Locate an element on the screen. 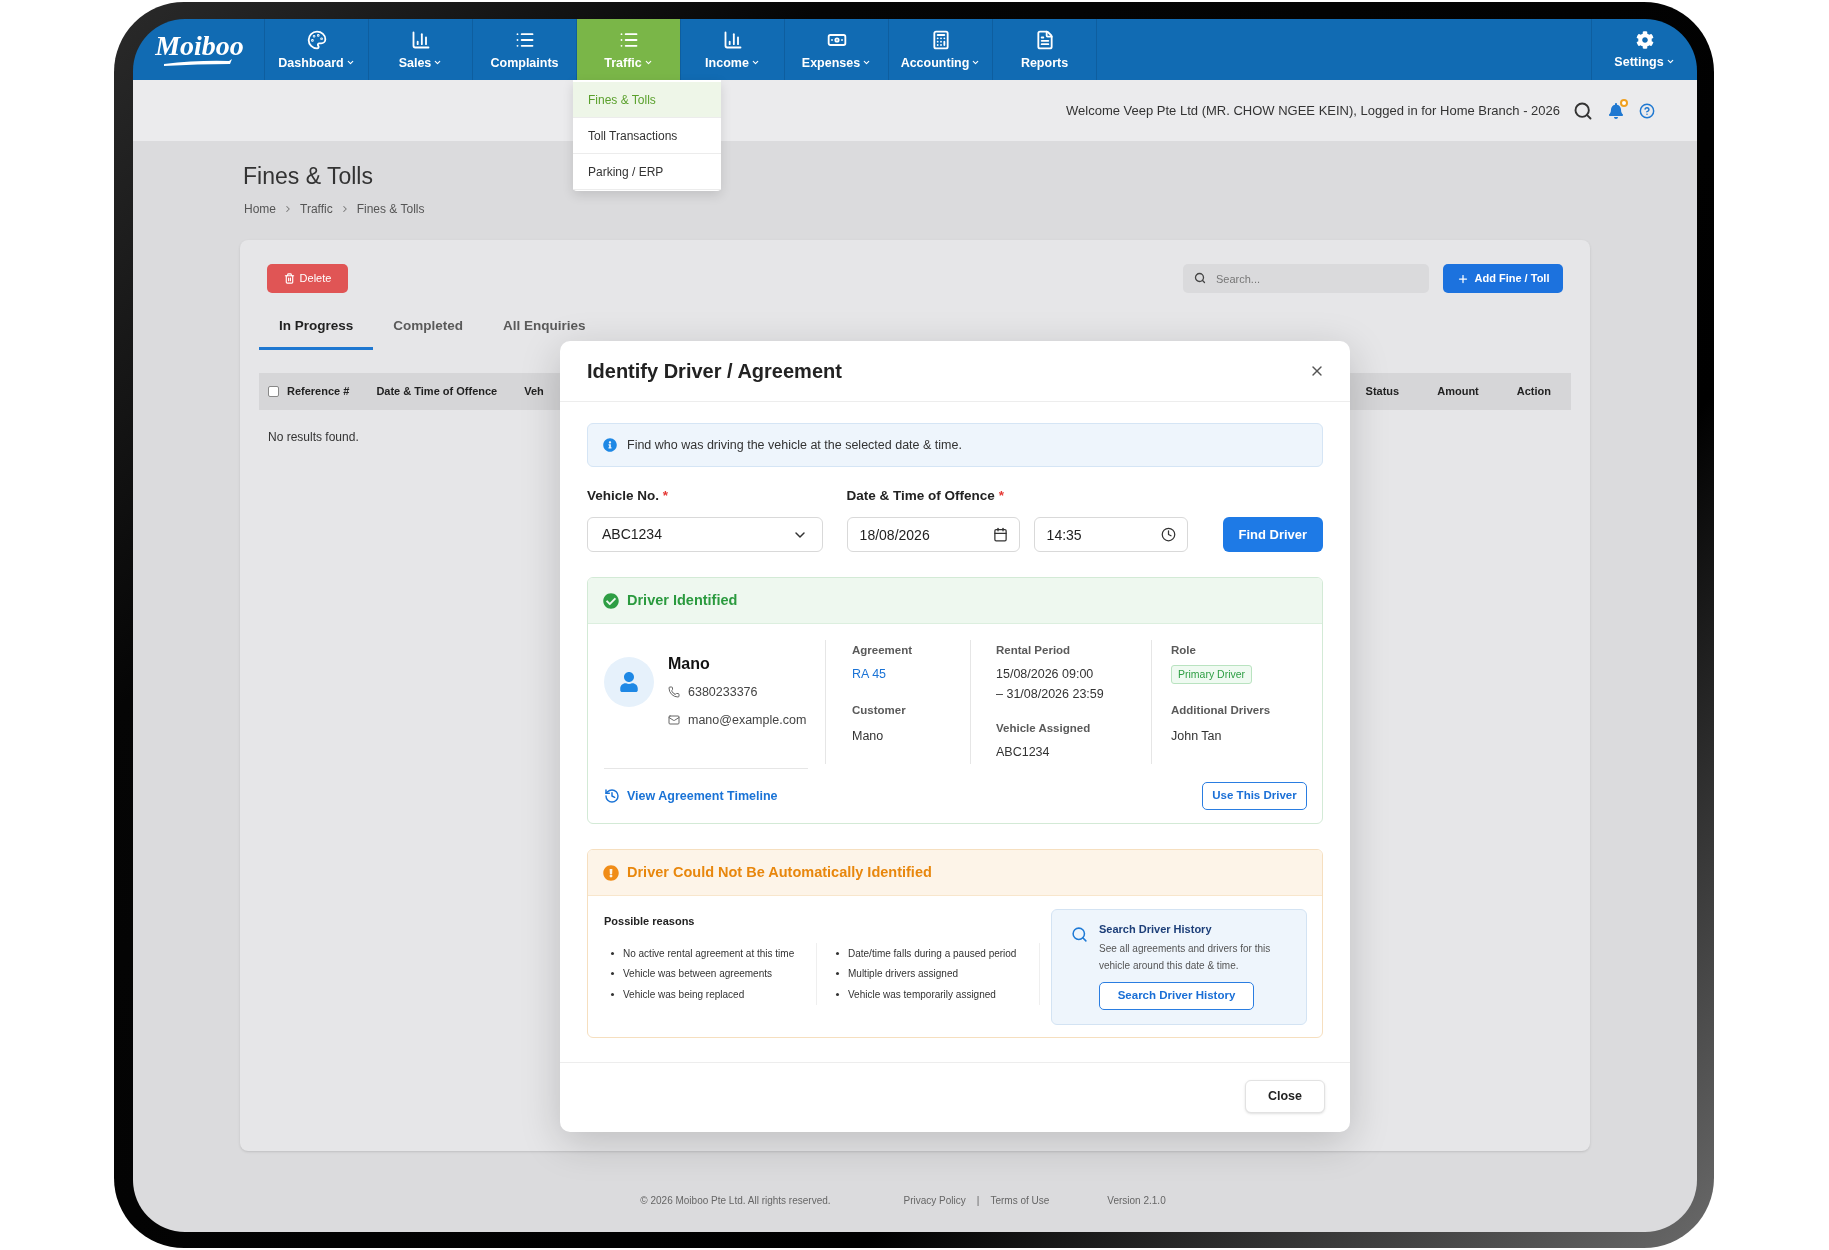 The image size is (1829, 1250). detail-label: Additional Drivers is located at coordinates (1221, 710).